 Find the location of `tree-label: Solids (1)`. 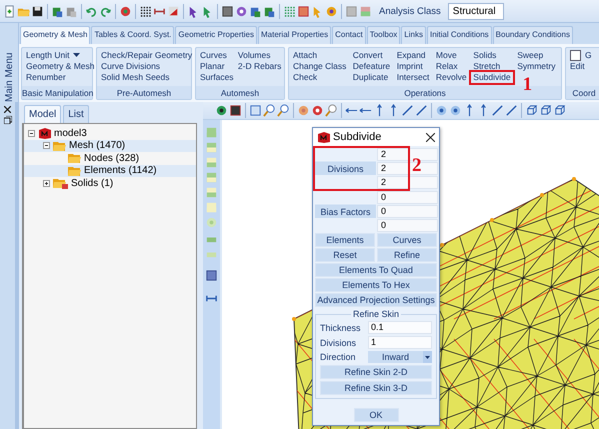

tree-label: Solids (1) is located at coordinates (92, 183).